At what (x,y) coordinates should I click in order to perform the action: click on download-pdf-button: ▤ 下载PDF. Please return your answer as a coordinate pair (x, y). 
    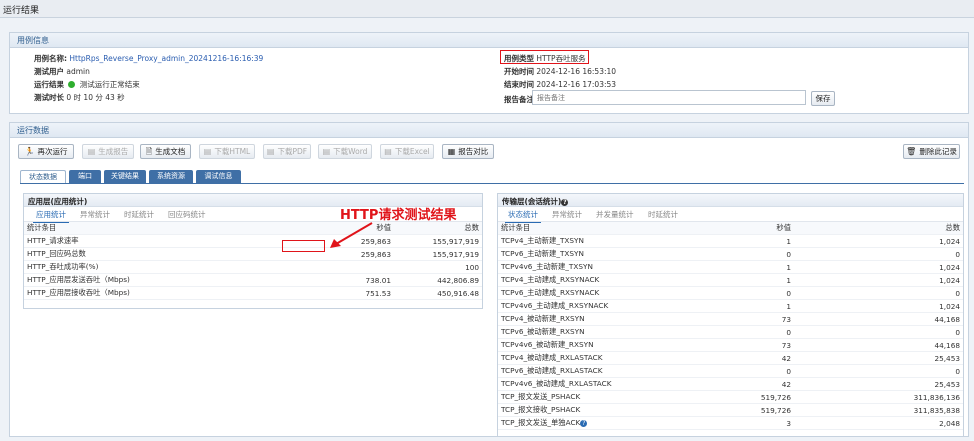
    Looking at the image, I should click on (287, 151).